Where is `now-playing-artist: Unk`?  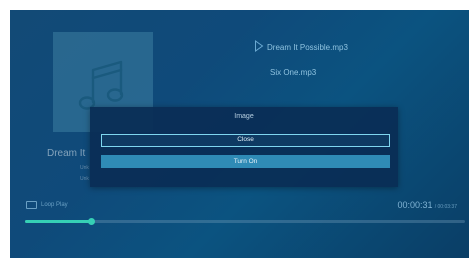
now-playing-artist: Unk is located at coordinates (84, 168).